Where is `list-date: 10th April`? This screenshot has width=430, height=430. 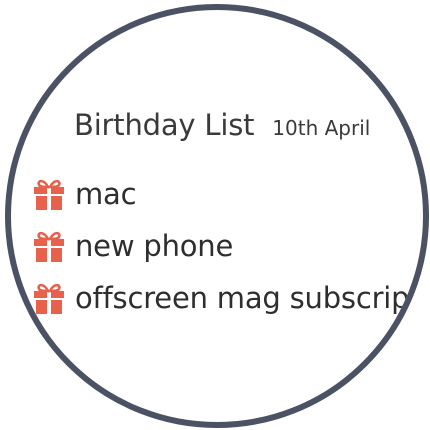 list-date: 10th April is located at coordinates (321, 128).